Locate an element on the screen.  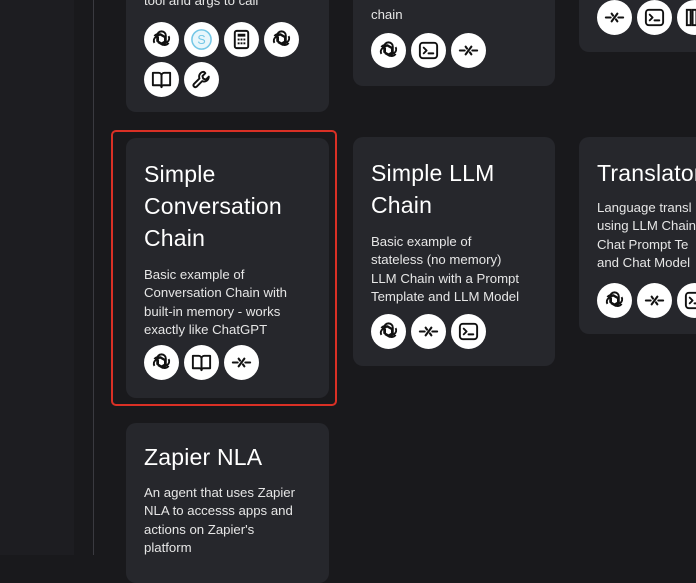
wrench-icon is located at coordinates (201, 79).